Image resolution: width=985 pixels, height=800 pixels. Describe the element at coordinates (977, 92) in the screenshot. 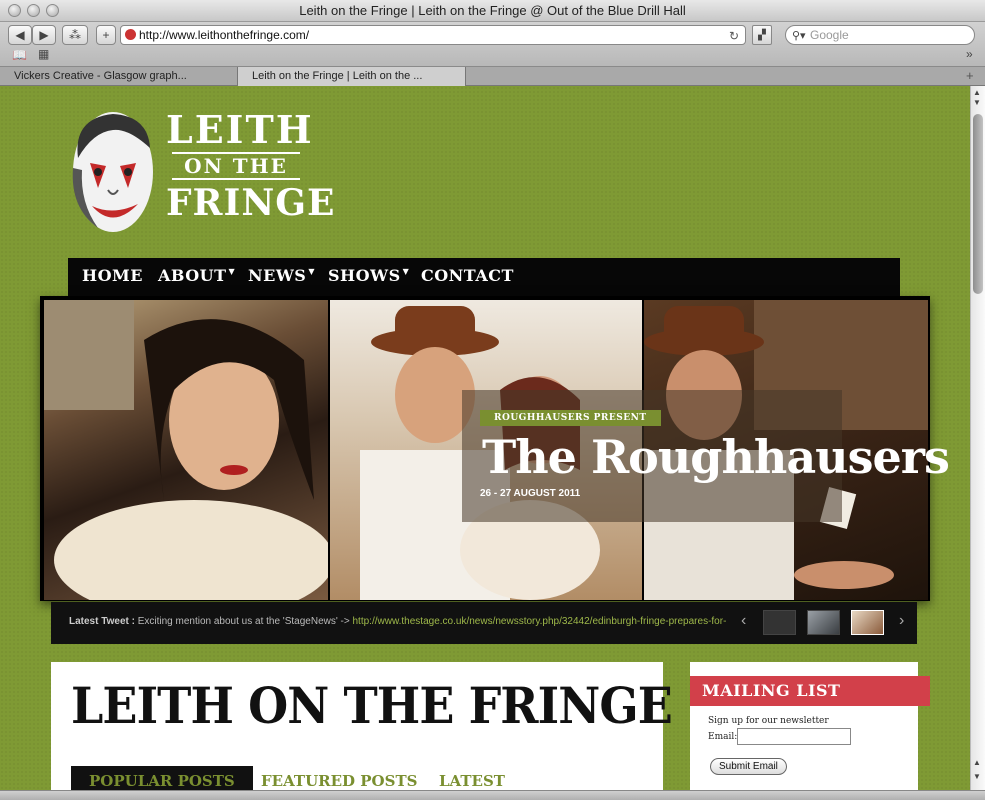

I see `scroll-up-icon: ▲` at that location.